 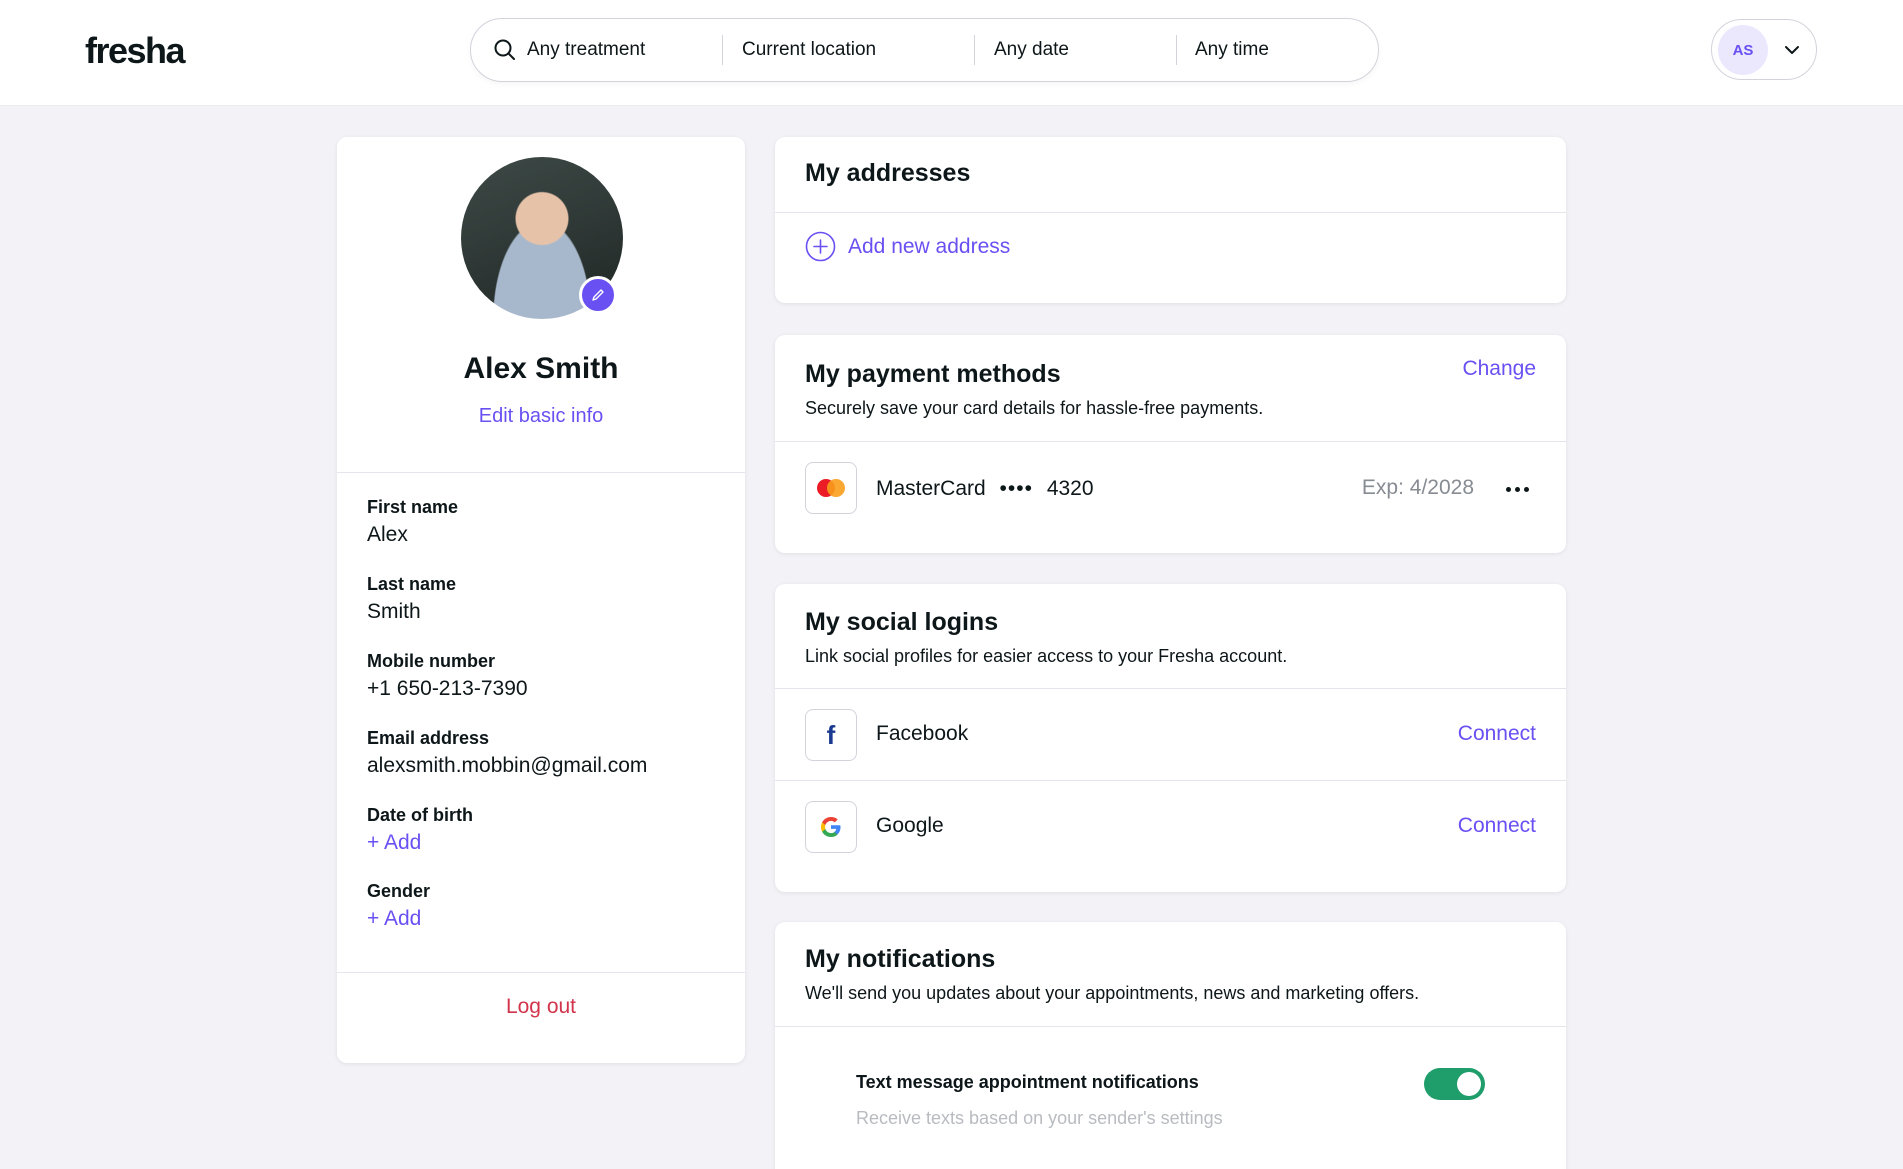 I want to click on profile-name: Alex Smith, so click(x=541, y=368).